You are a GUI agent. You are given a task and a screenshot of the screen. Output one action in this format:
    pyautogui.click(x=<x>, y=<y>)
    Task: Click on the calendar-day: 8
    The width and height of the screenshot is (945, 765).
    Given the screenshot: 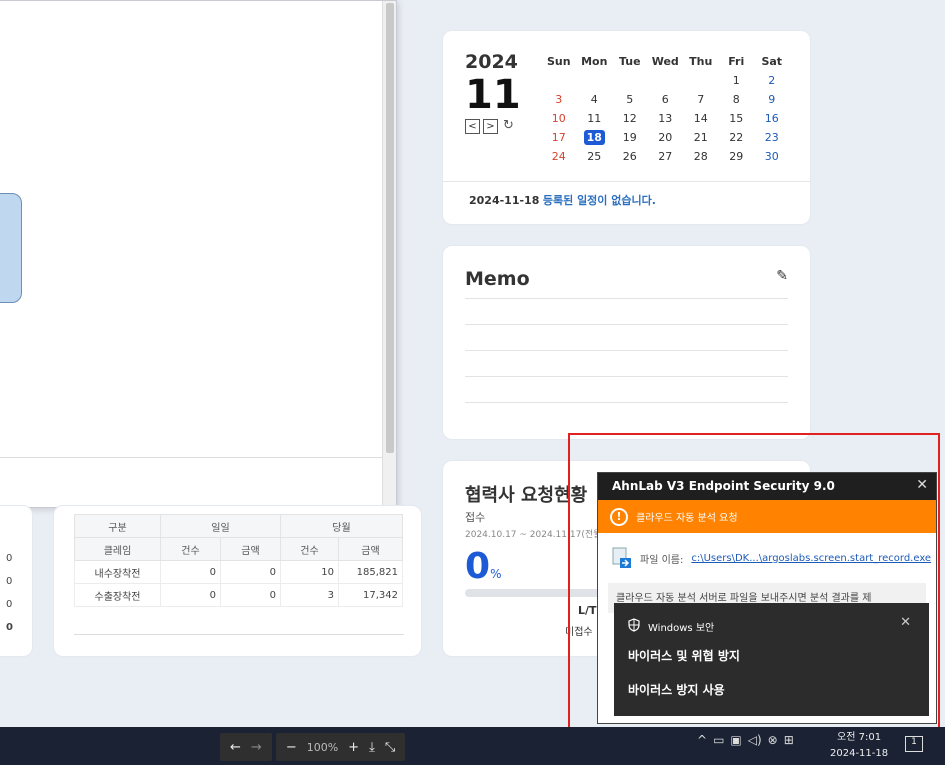 What is the action you would take?
    pyautogui.click(x=737, y=99)
    